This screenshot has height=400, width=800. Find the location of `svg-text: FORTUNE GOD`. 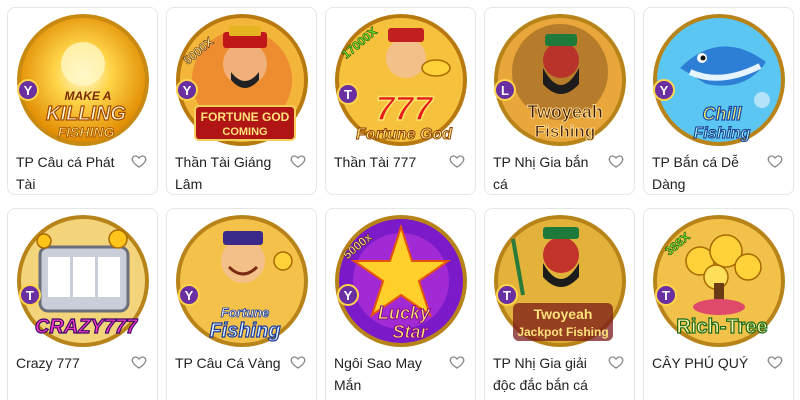

svg-text: FORTUNE GOD is located at coordinates (245, 117).